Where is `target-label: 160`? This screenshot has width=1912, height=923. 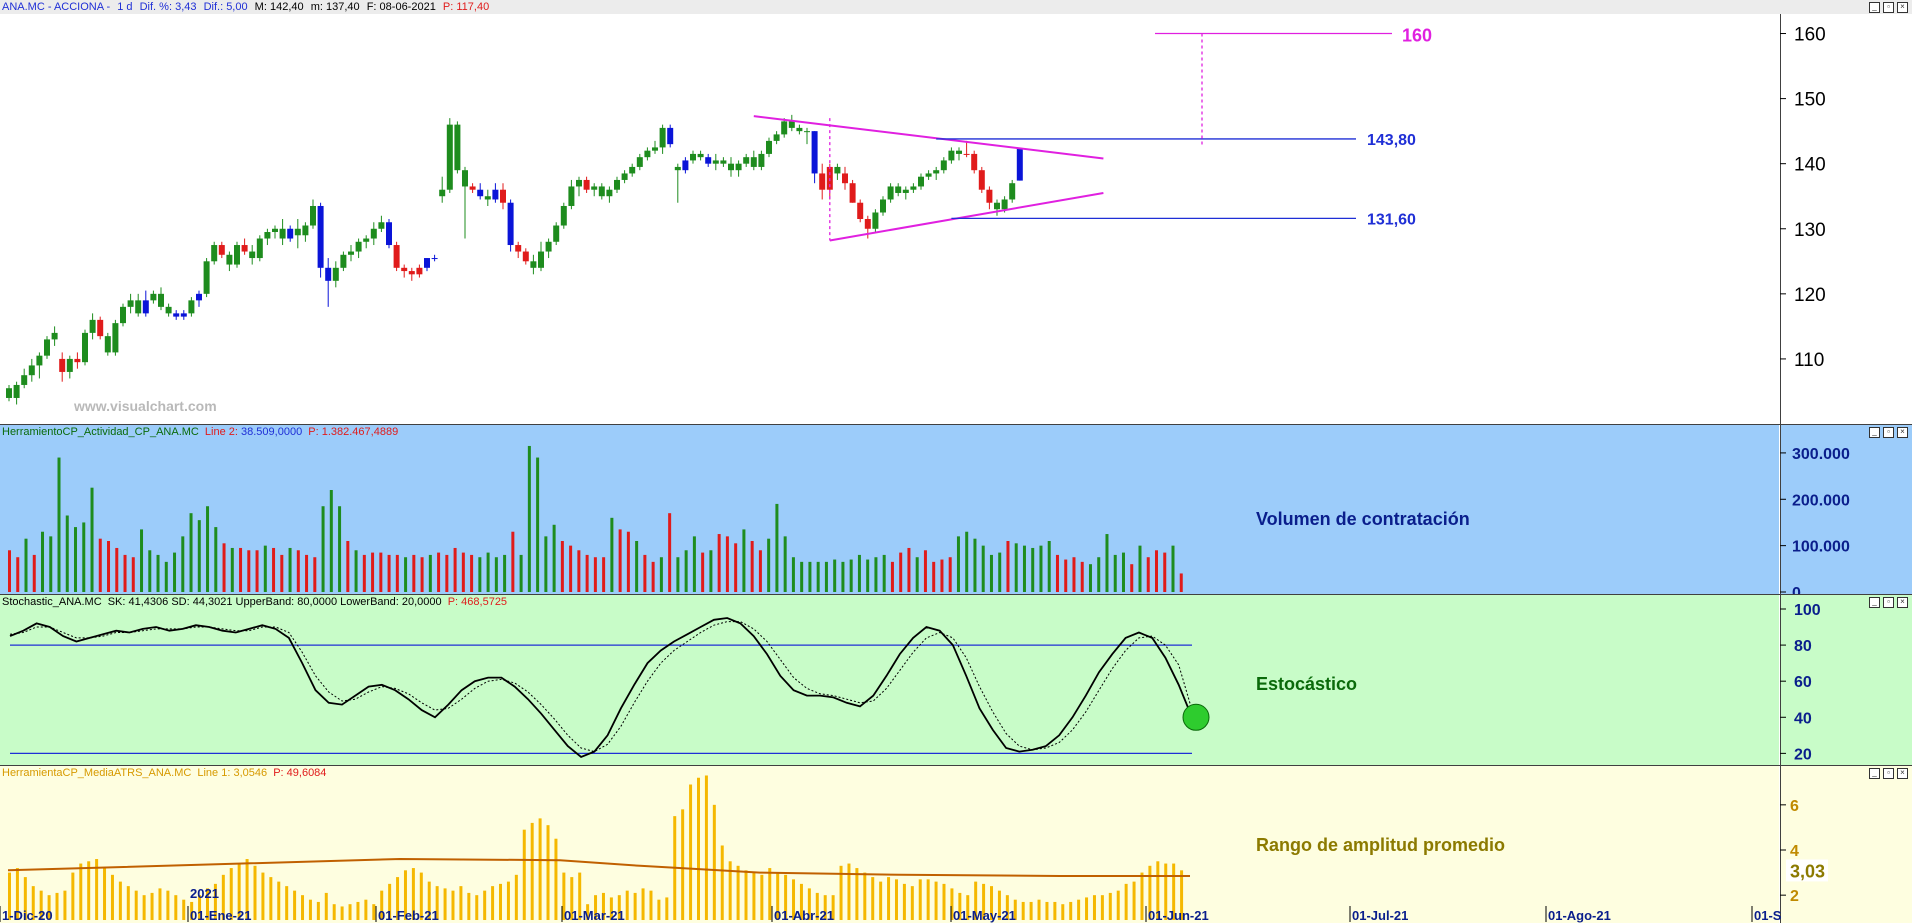
target-label: 160 is located at coordinates (1417, 36).